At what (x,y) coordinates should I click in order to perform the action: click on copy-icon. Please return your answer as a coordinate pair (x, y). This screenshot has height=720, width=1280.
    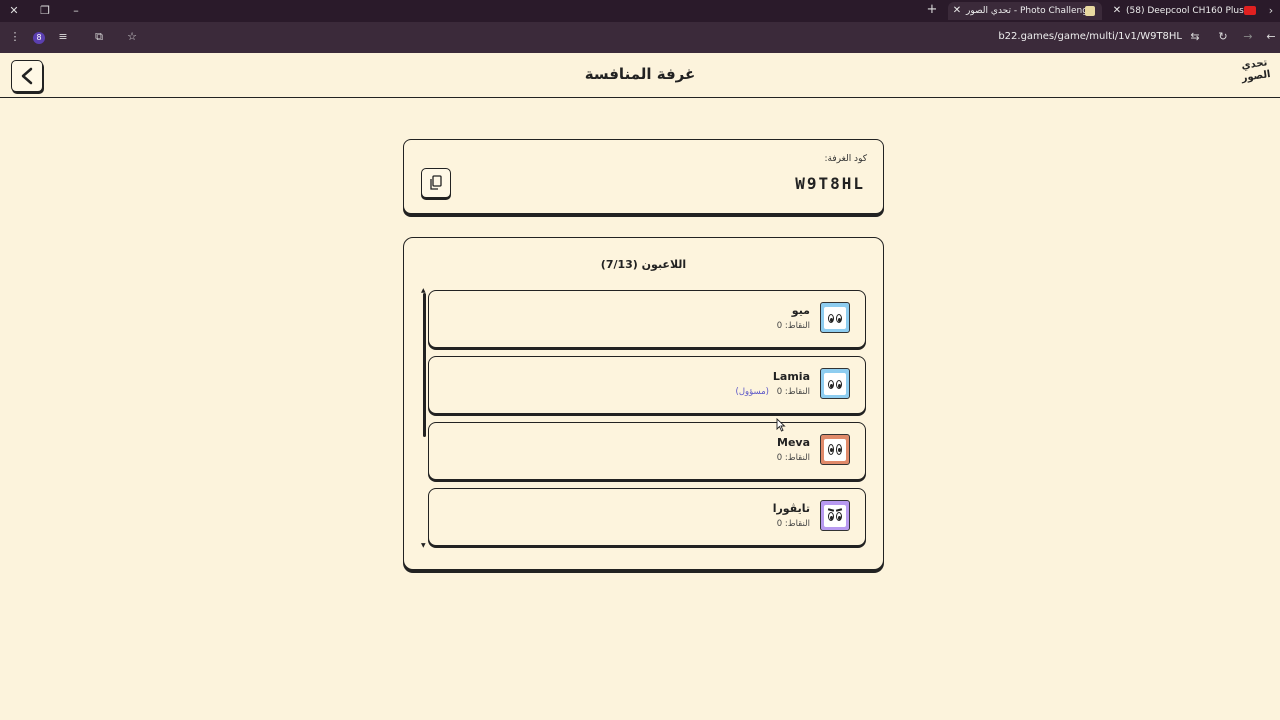
    Looking at the image, I should click on (436, 182).